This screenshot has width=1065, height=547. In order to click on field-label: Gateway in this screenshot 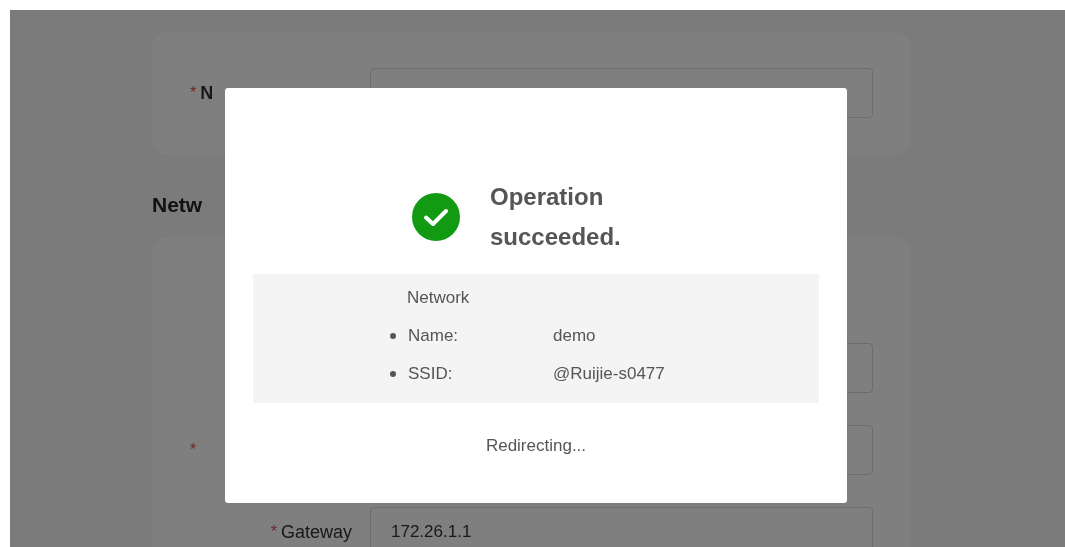, I will do `click(316, 532)`.